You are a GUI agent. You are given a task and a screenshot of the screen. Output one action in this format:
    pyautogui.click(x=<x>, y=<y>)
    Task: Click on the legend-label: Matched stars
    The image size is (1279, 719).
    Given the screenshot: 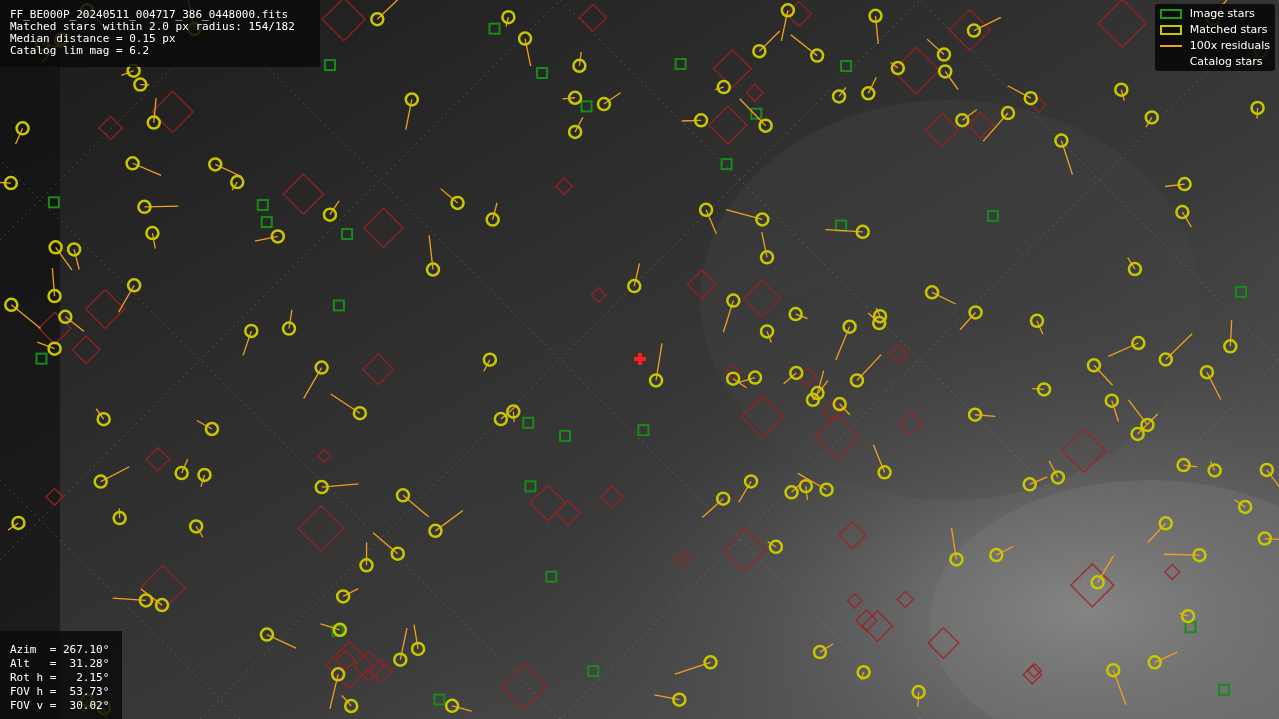 What is the action you would take?
    pyautogui.click(x=1228, y=29)
    